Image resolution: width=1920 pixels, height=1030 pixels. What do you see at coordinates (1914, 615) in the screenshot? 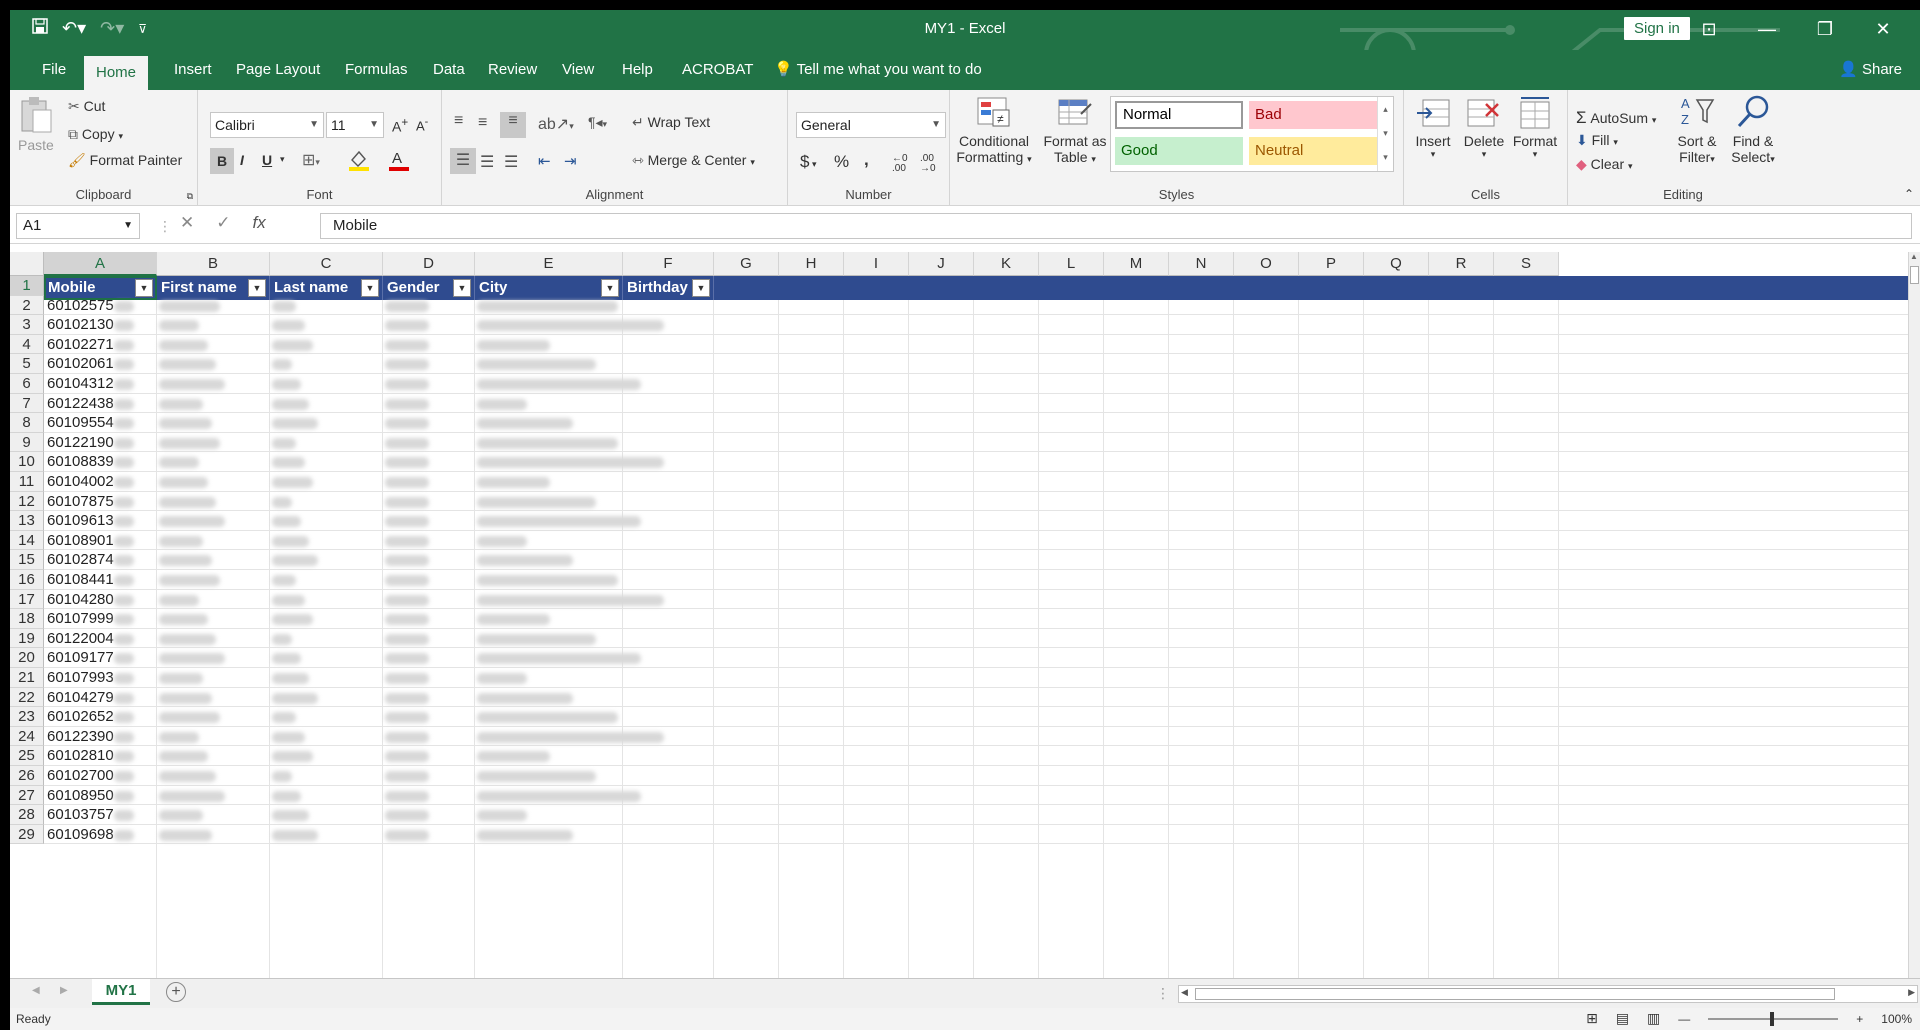
I see `vertical-scrollbar: ▲` at bounding box center [1914, 615].